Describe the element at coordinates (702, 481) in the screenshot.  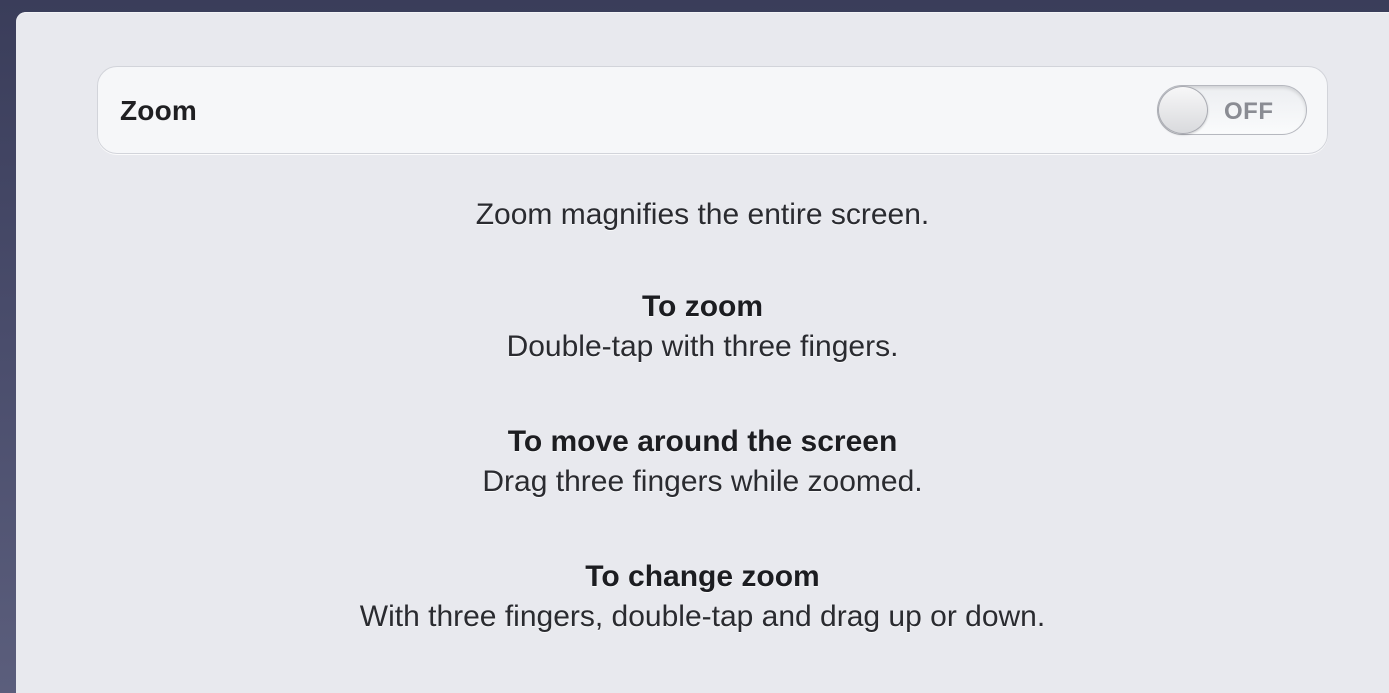
I see `help-section-description: Drag three fingers while zoomed.` at that location.